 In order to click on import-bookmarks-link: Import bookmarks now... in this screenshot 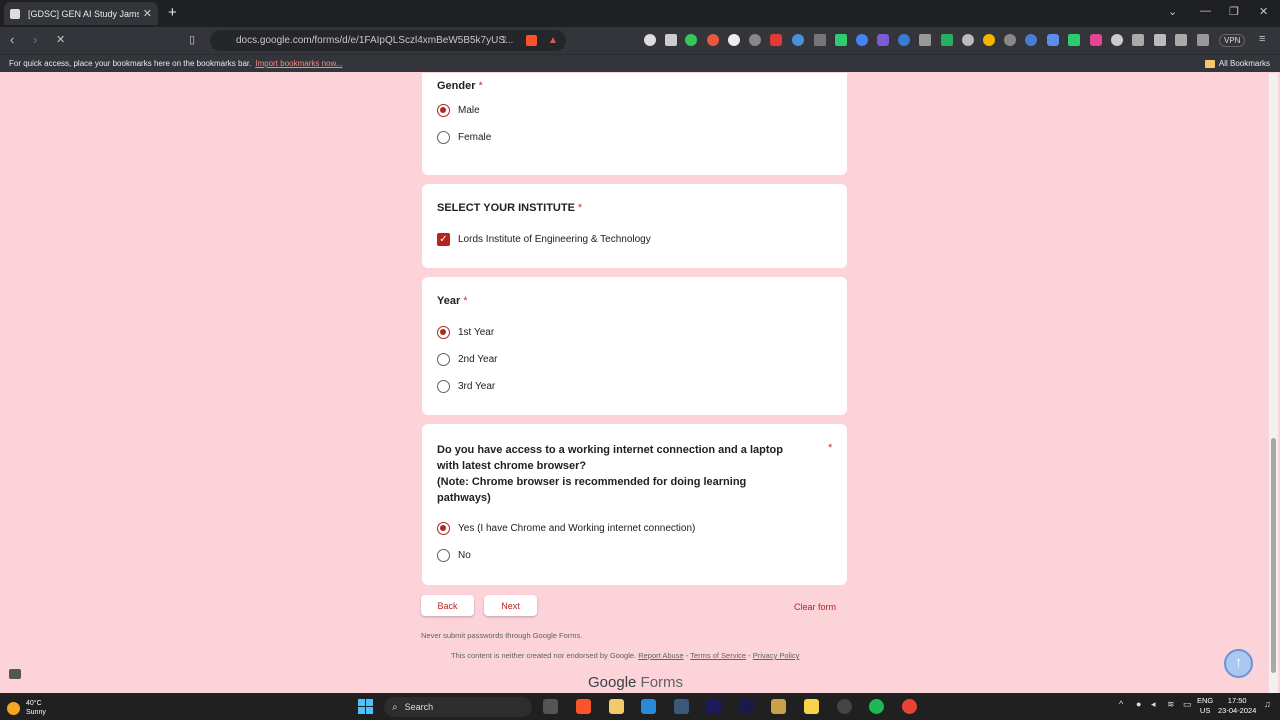, I will do `click(298, 63)`.